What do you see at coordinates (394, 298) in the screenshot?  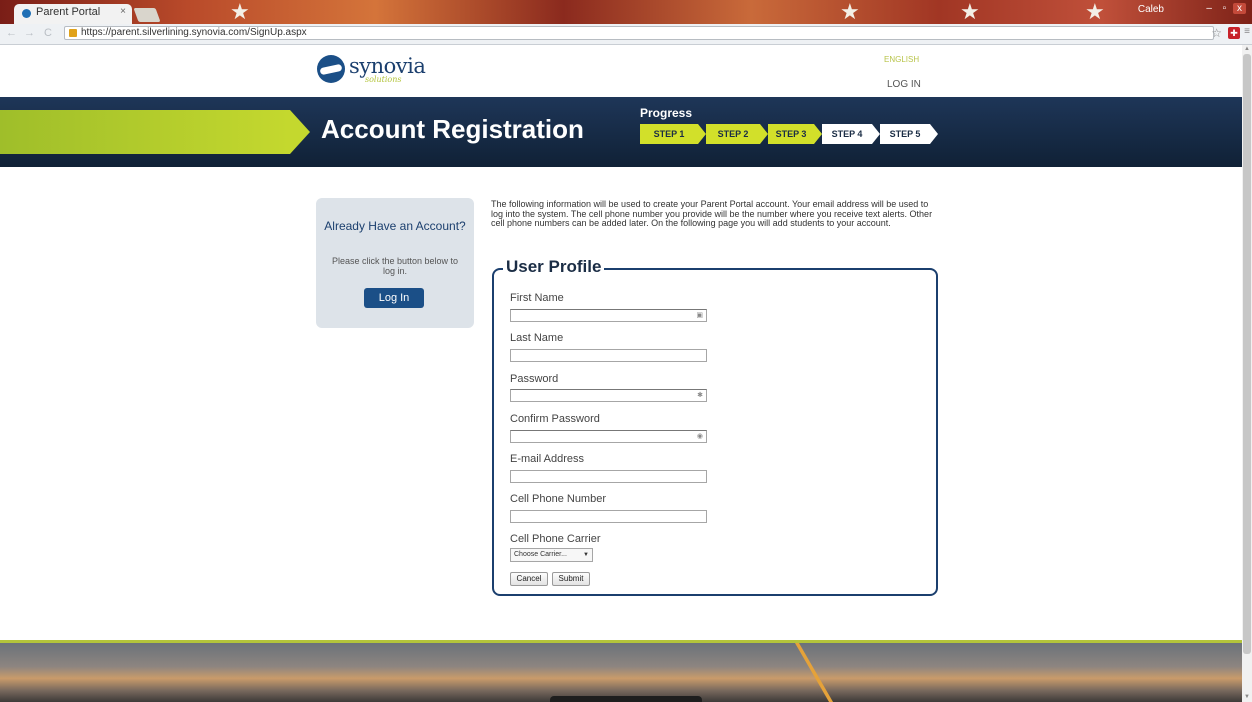 I see `log-in-button: Log In` at bounding box center [394, 298].